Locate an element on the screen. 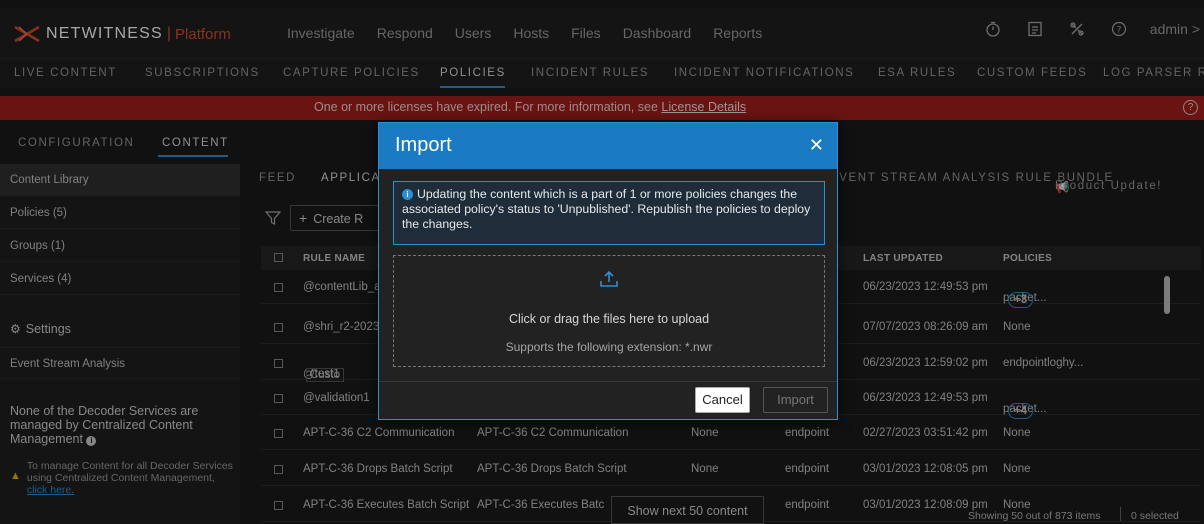  close-icon: ✕ is located at coordinates (816, 145).